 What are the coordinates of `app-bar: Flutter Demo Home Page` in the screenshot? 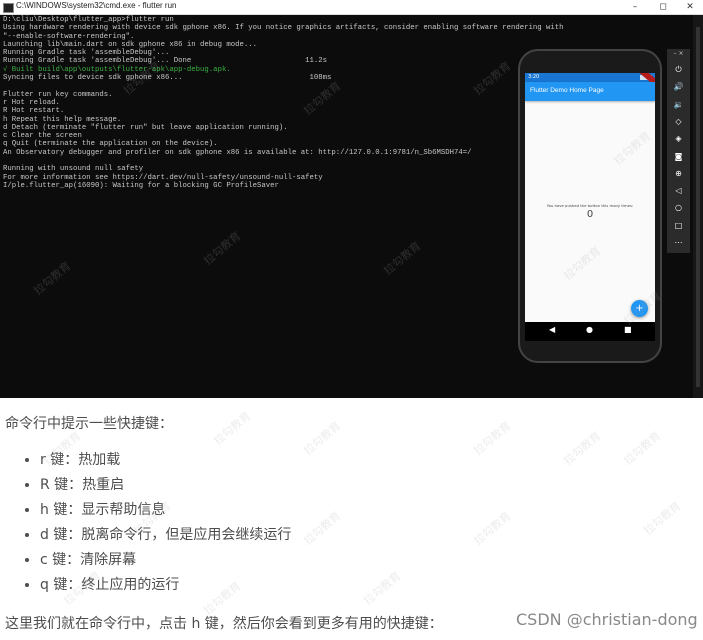 It's located at (590, 91).